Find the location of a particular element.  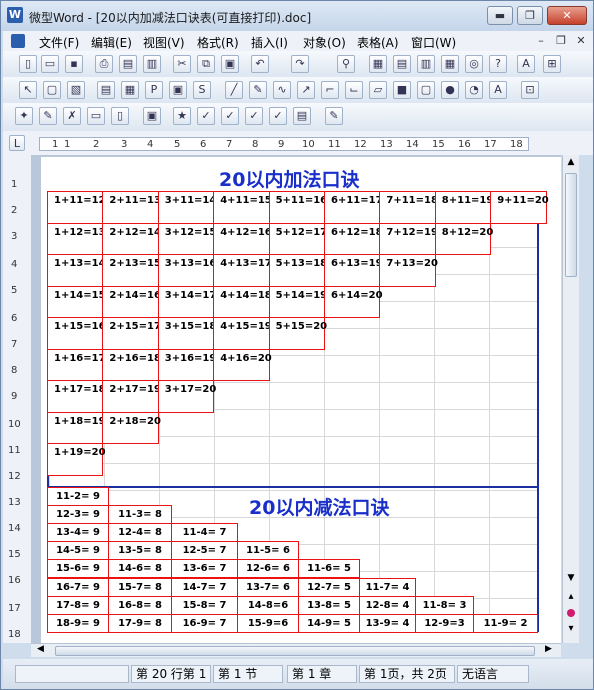

template-icon: ▣ is located at coordinates (152, 116).